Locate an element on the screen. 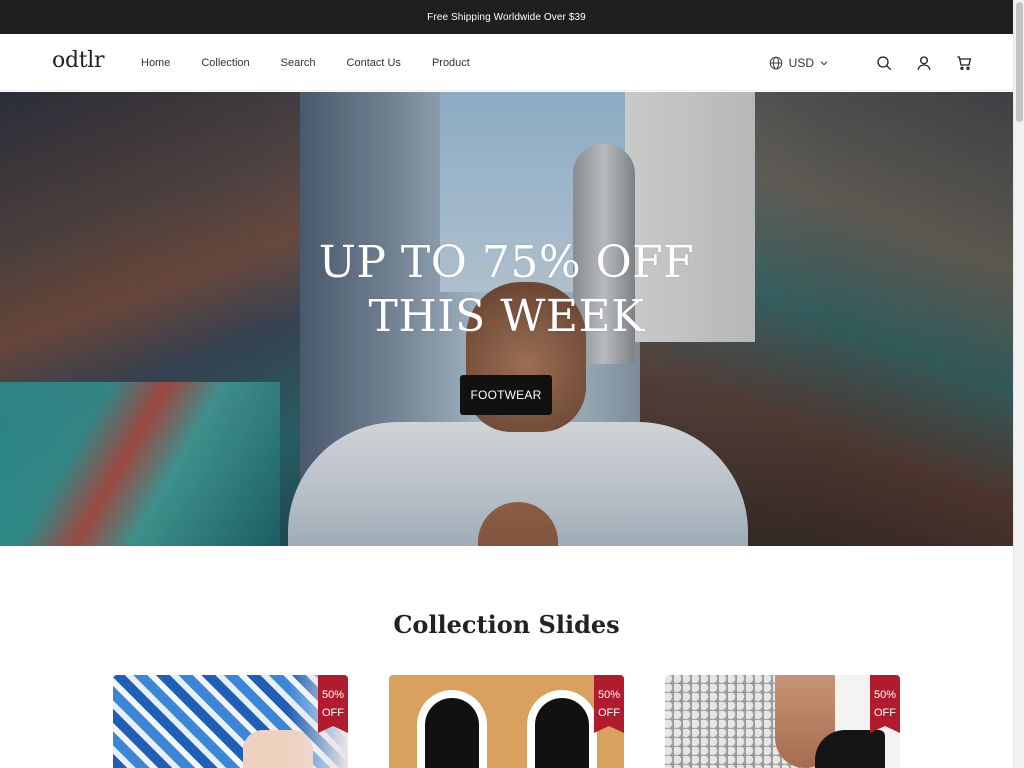 Image resolution: width=1024 pixels, height=768 pixels. page-scrollbar is located at coordinates (1018, 384).